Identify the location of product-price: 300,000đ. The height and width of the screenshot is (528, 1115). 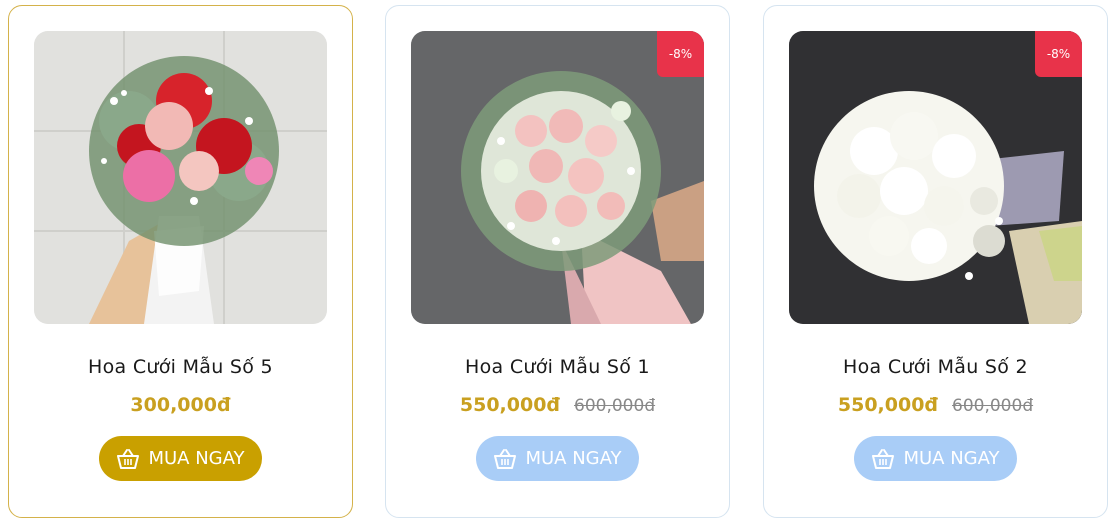
(180, 405).